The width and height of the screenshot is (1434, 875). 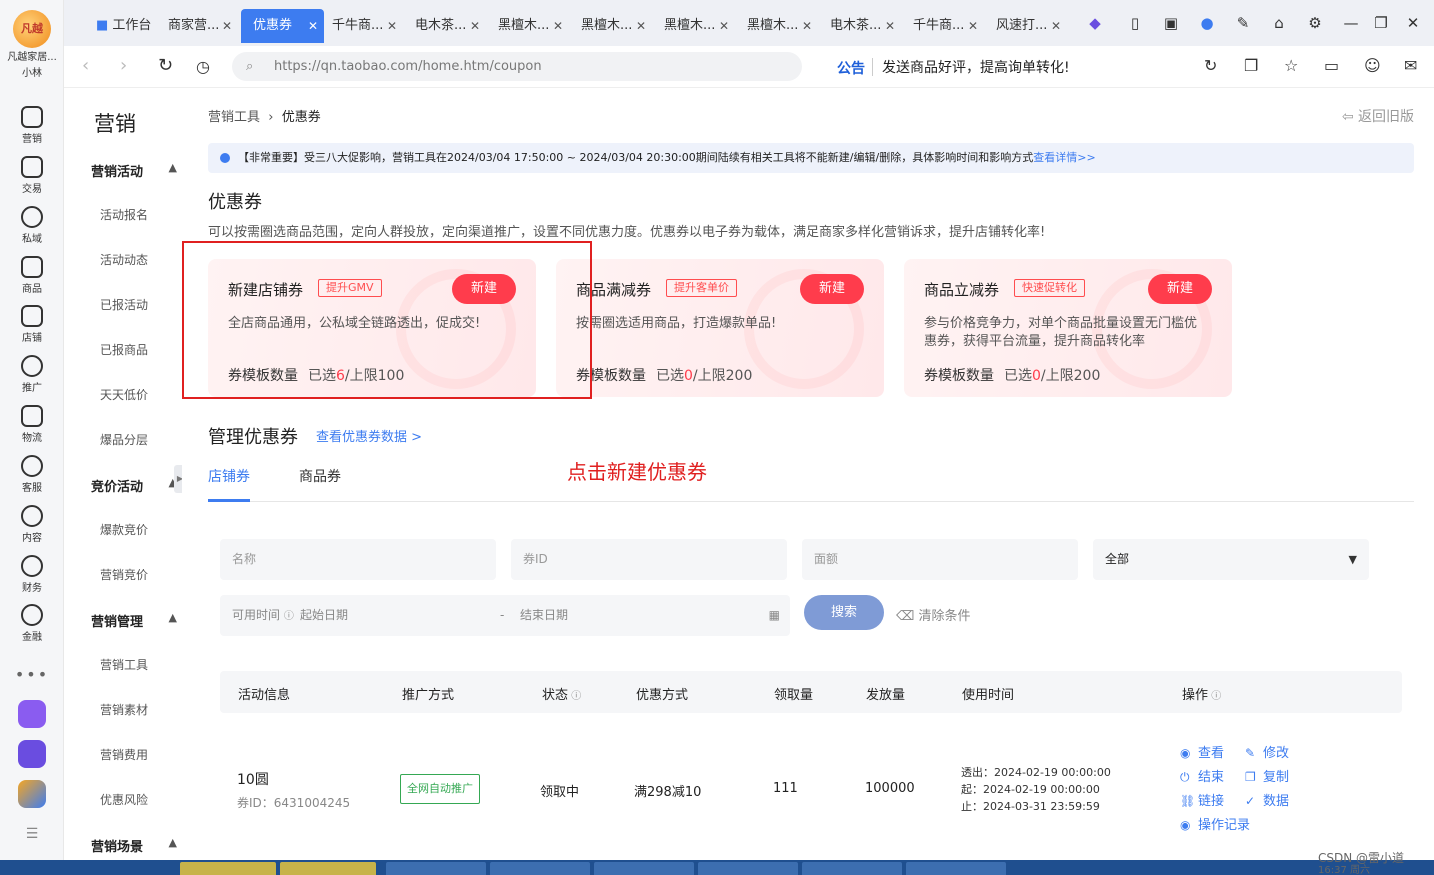 What do you see at coordinates (197, 26) in the screenshot?
I see `tab-item: 商家营... ✕` at bounding box center [197, 26].